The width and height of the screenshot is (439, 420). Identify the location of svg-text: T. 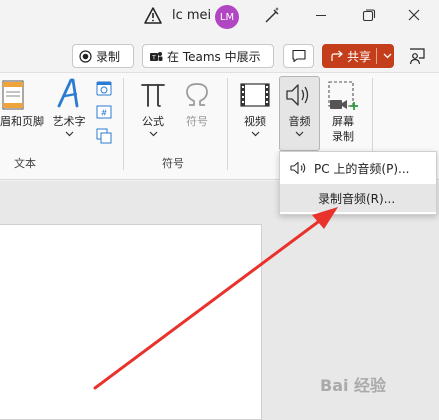
(153, 57).